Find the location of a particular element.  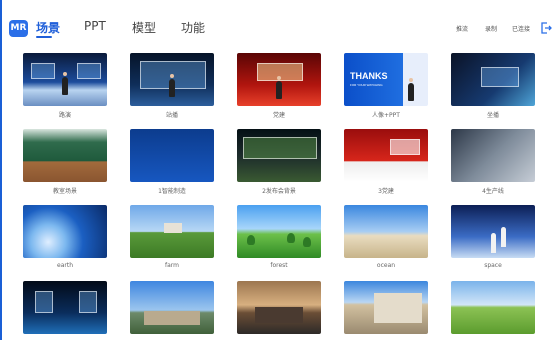

scene-card: 坐播 is located at coordinates (493, 86).